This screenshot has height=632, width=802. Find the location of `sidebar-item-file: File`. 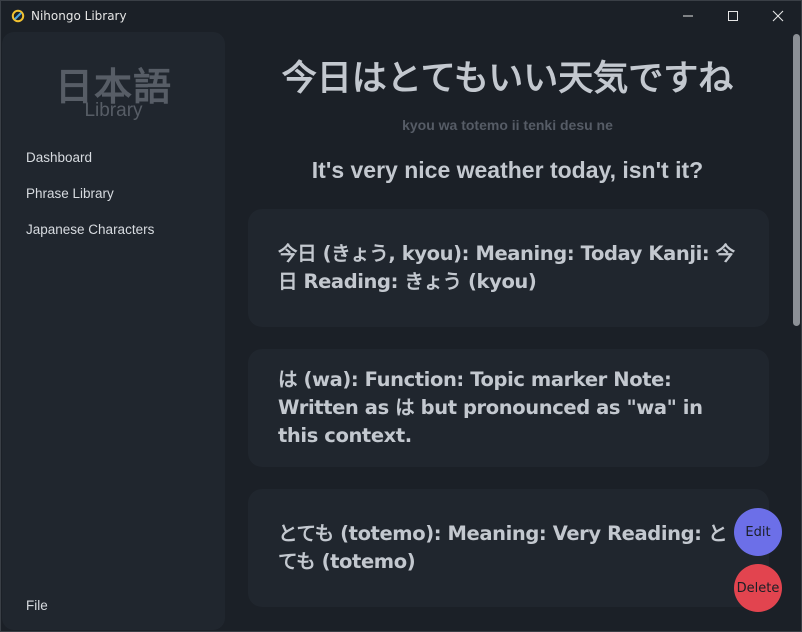

sidebar-item-file: File is located at coordinates (37, 605).